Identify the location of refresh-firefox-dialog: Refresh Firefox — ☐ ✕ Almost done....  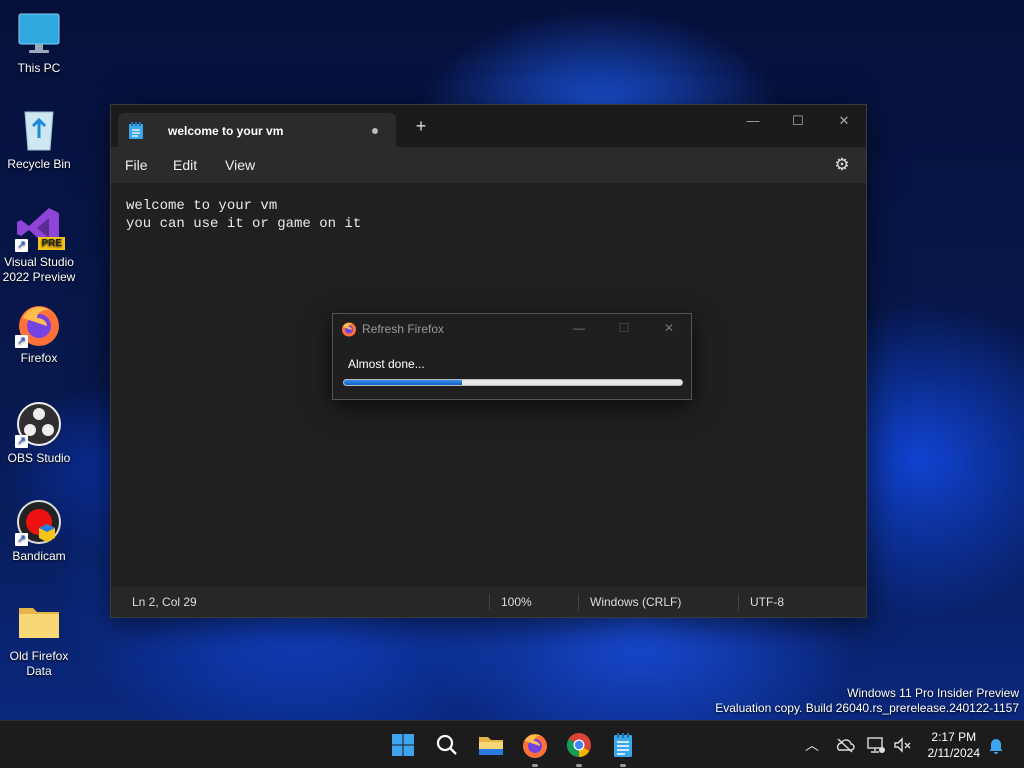
(512, 356).